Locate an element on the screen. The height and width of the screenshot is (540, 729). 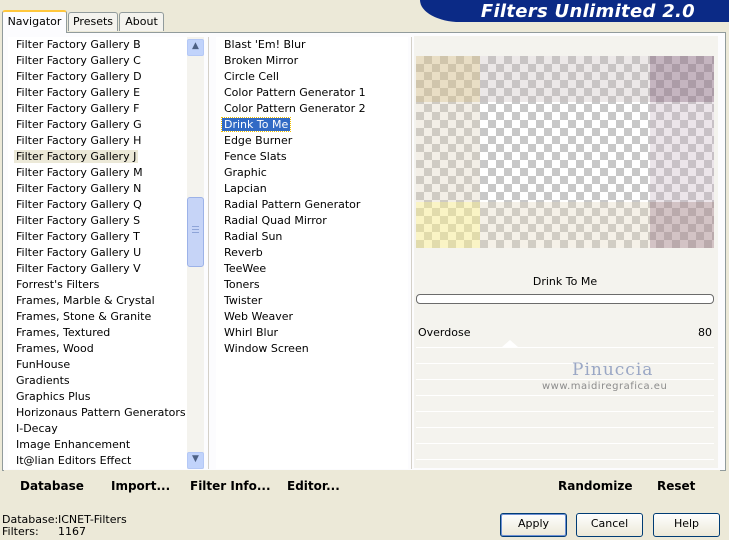
filter-item: Window Screen is located at coordinates (312, 349).